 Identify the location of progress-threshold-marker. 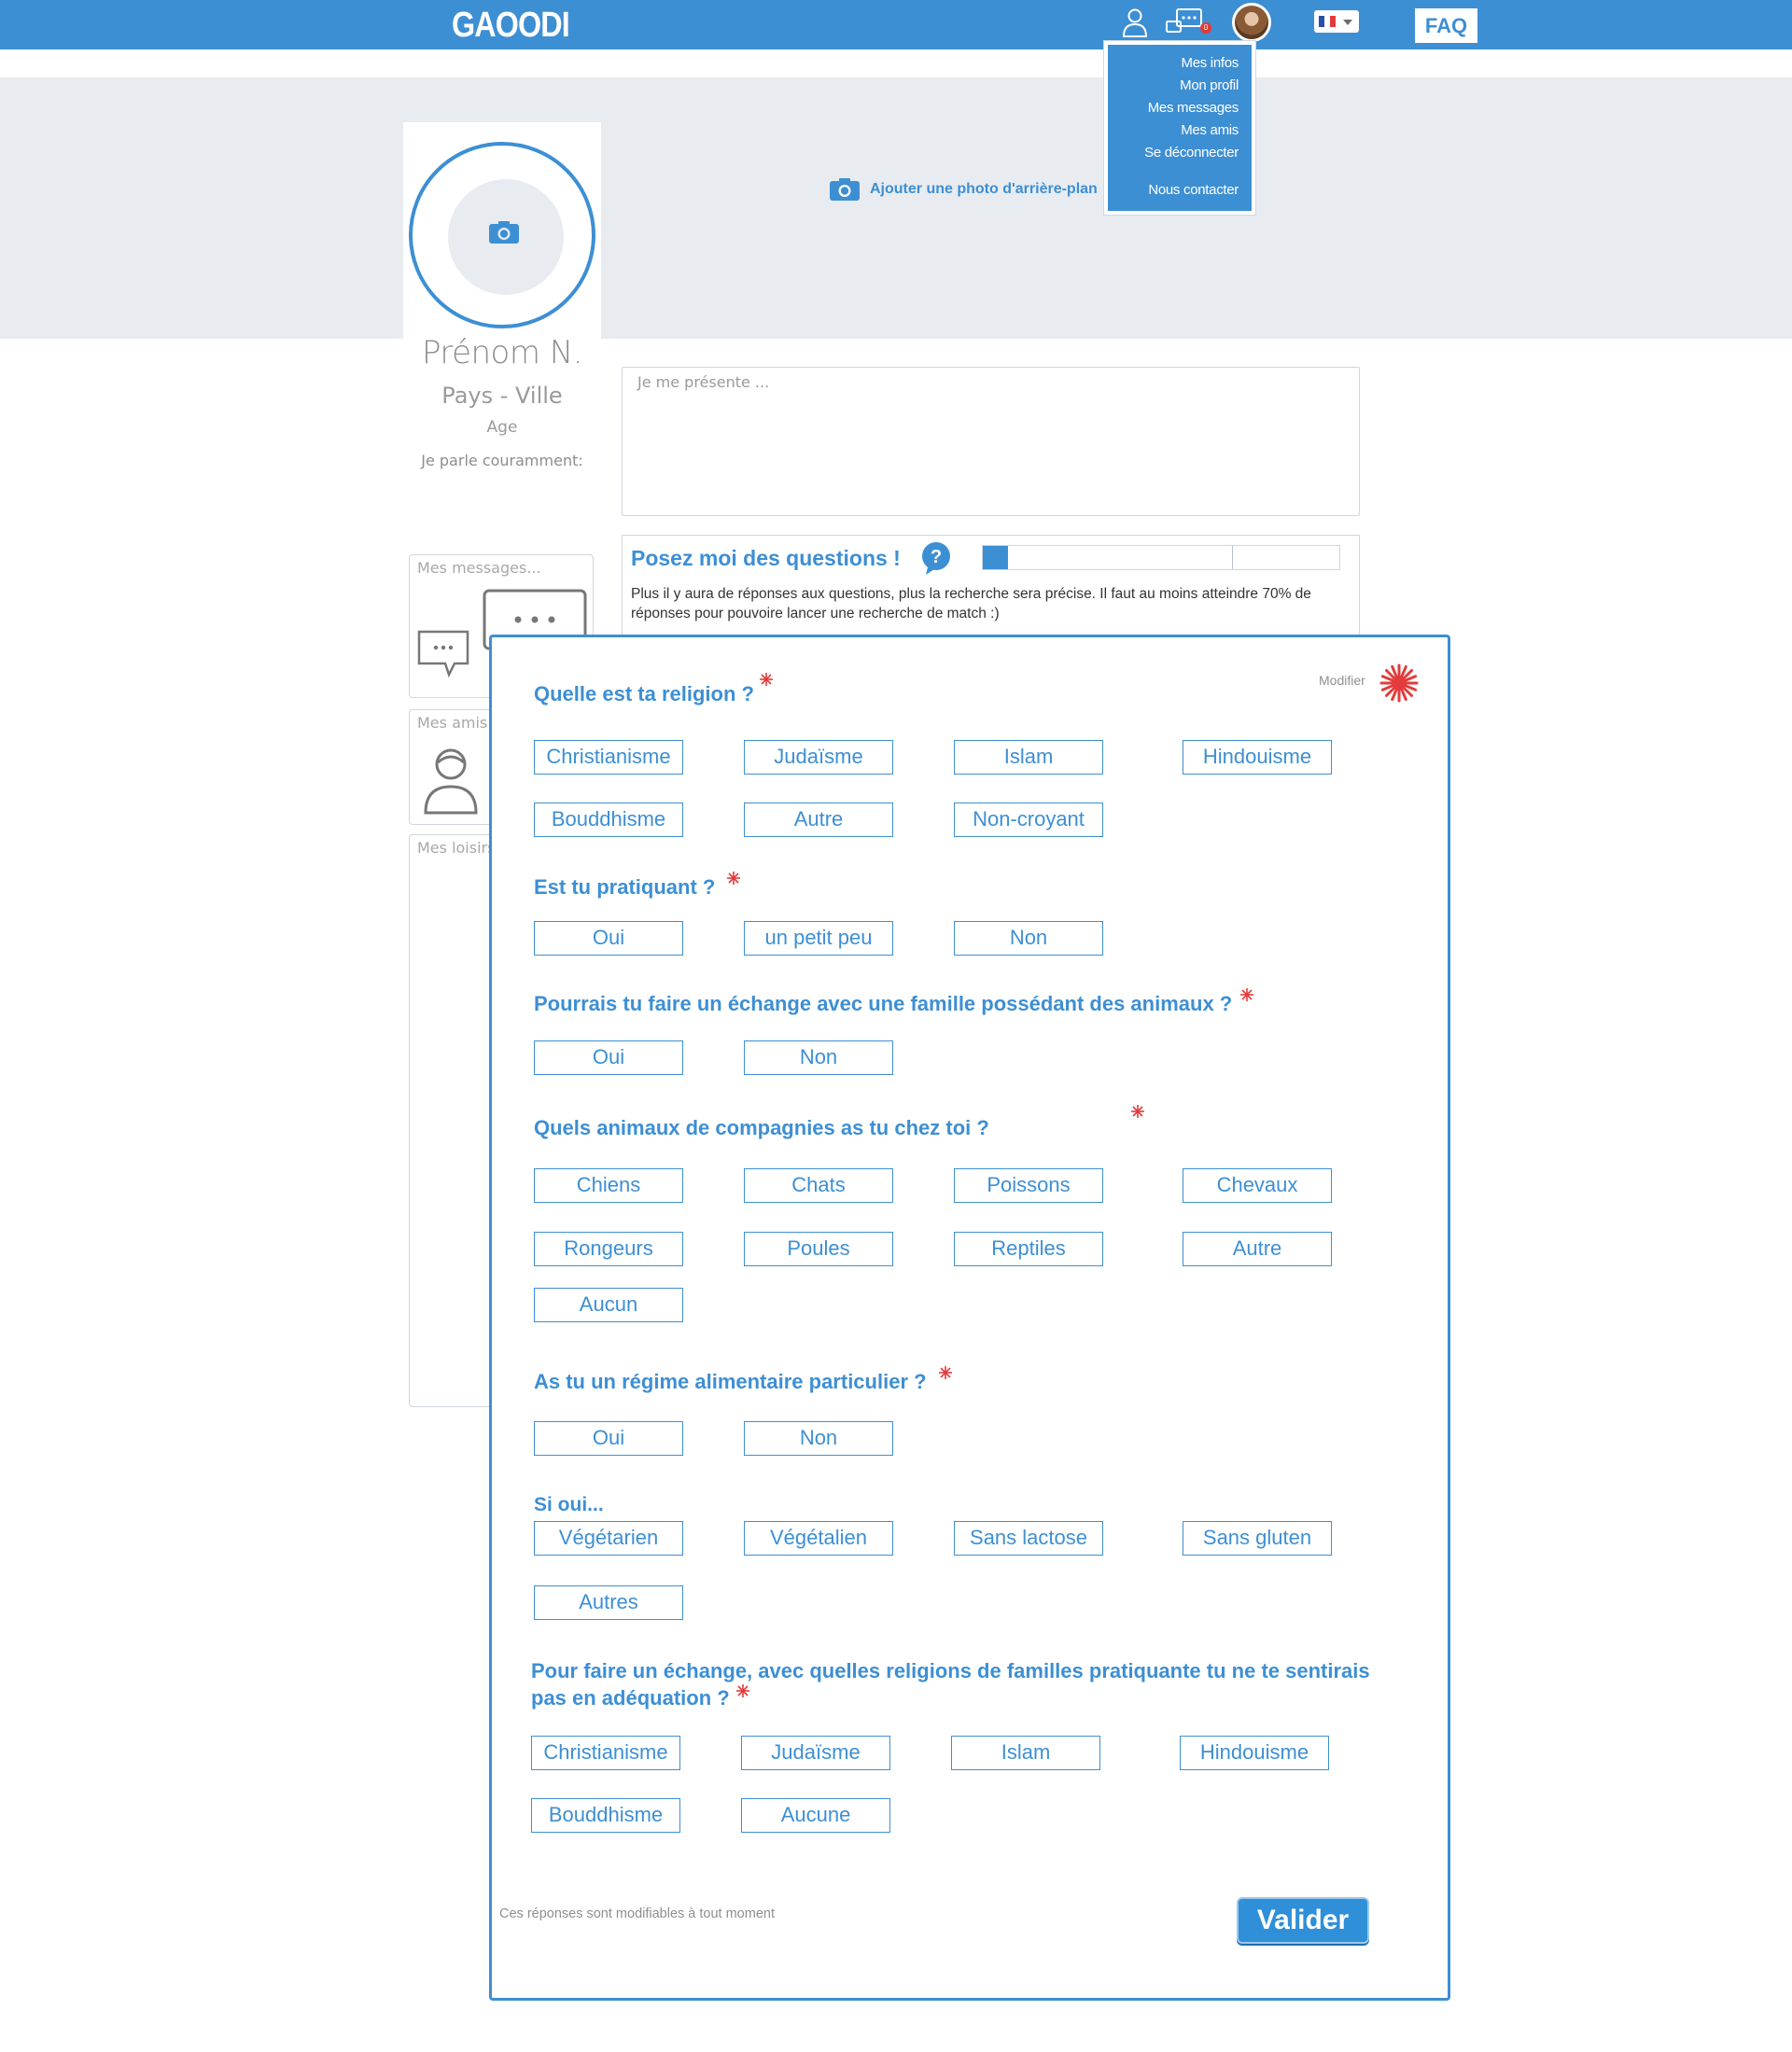
(1233, 557).